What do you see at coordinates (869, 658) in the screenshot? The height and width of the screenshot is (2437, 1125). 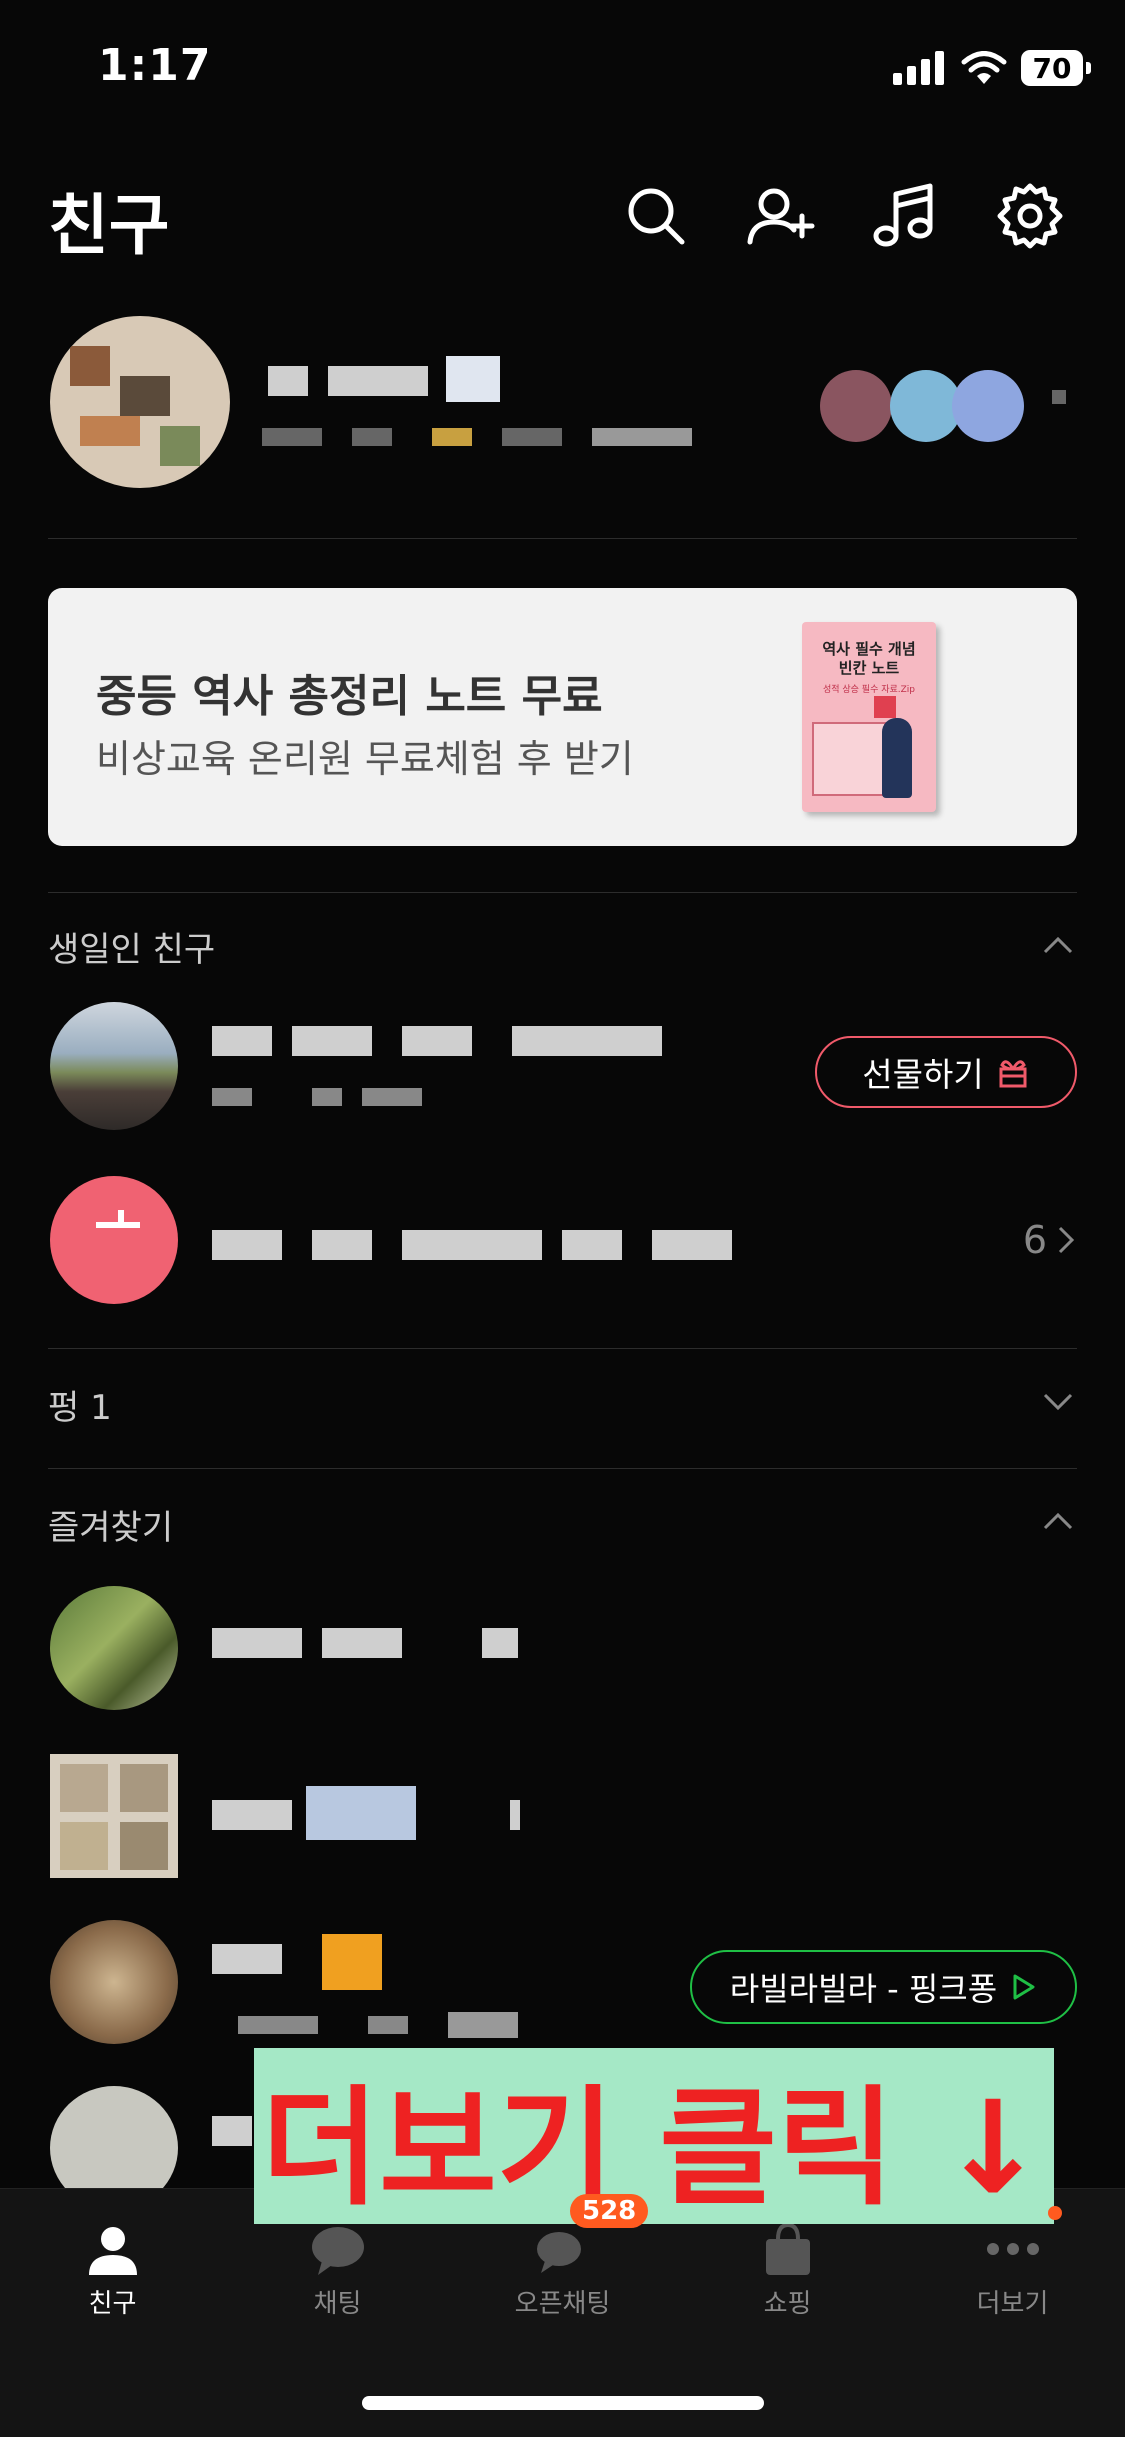 I see `book-title: 역사 필수 개념 빈칸 노트` at bounding box center [869, 658].